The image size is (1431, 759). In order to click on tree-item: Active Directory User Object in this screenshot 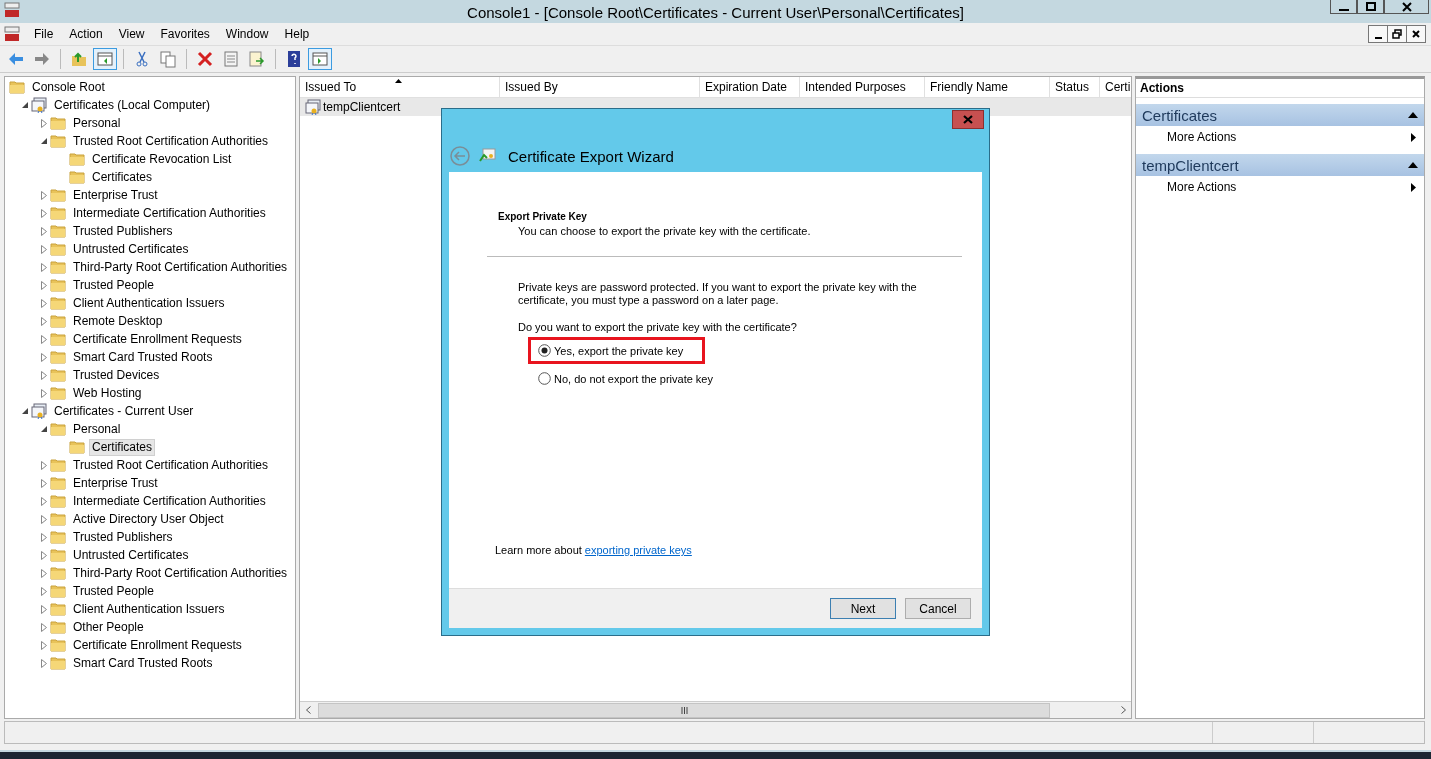, I will do `click(148, 519)`.